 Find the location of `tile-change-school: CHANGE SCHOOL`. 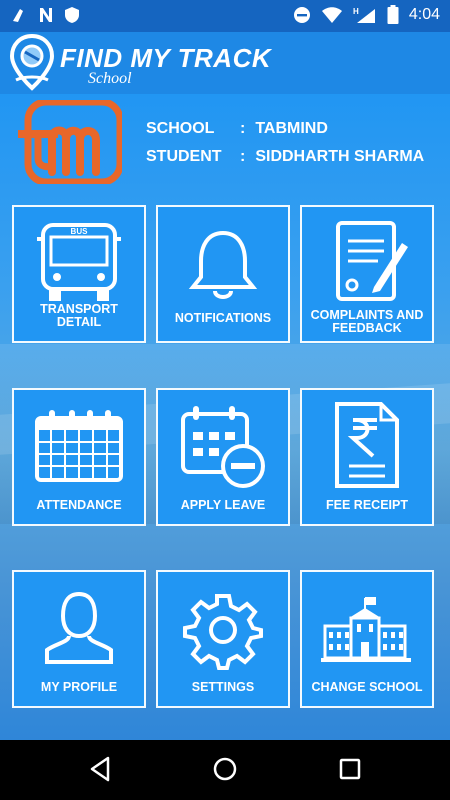

tile-change-school: CHANGE SCHOOL is located at coordinates (367, 639).